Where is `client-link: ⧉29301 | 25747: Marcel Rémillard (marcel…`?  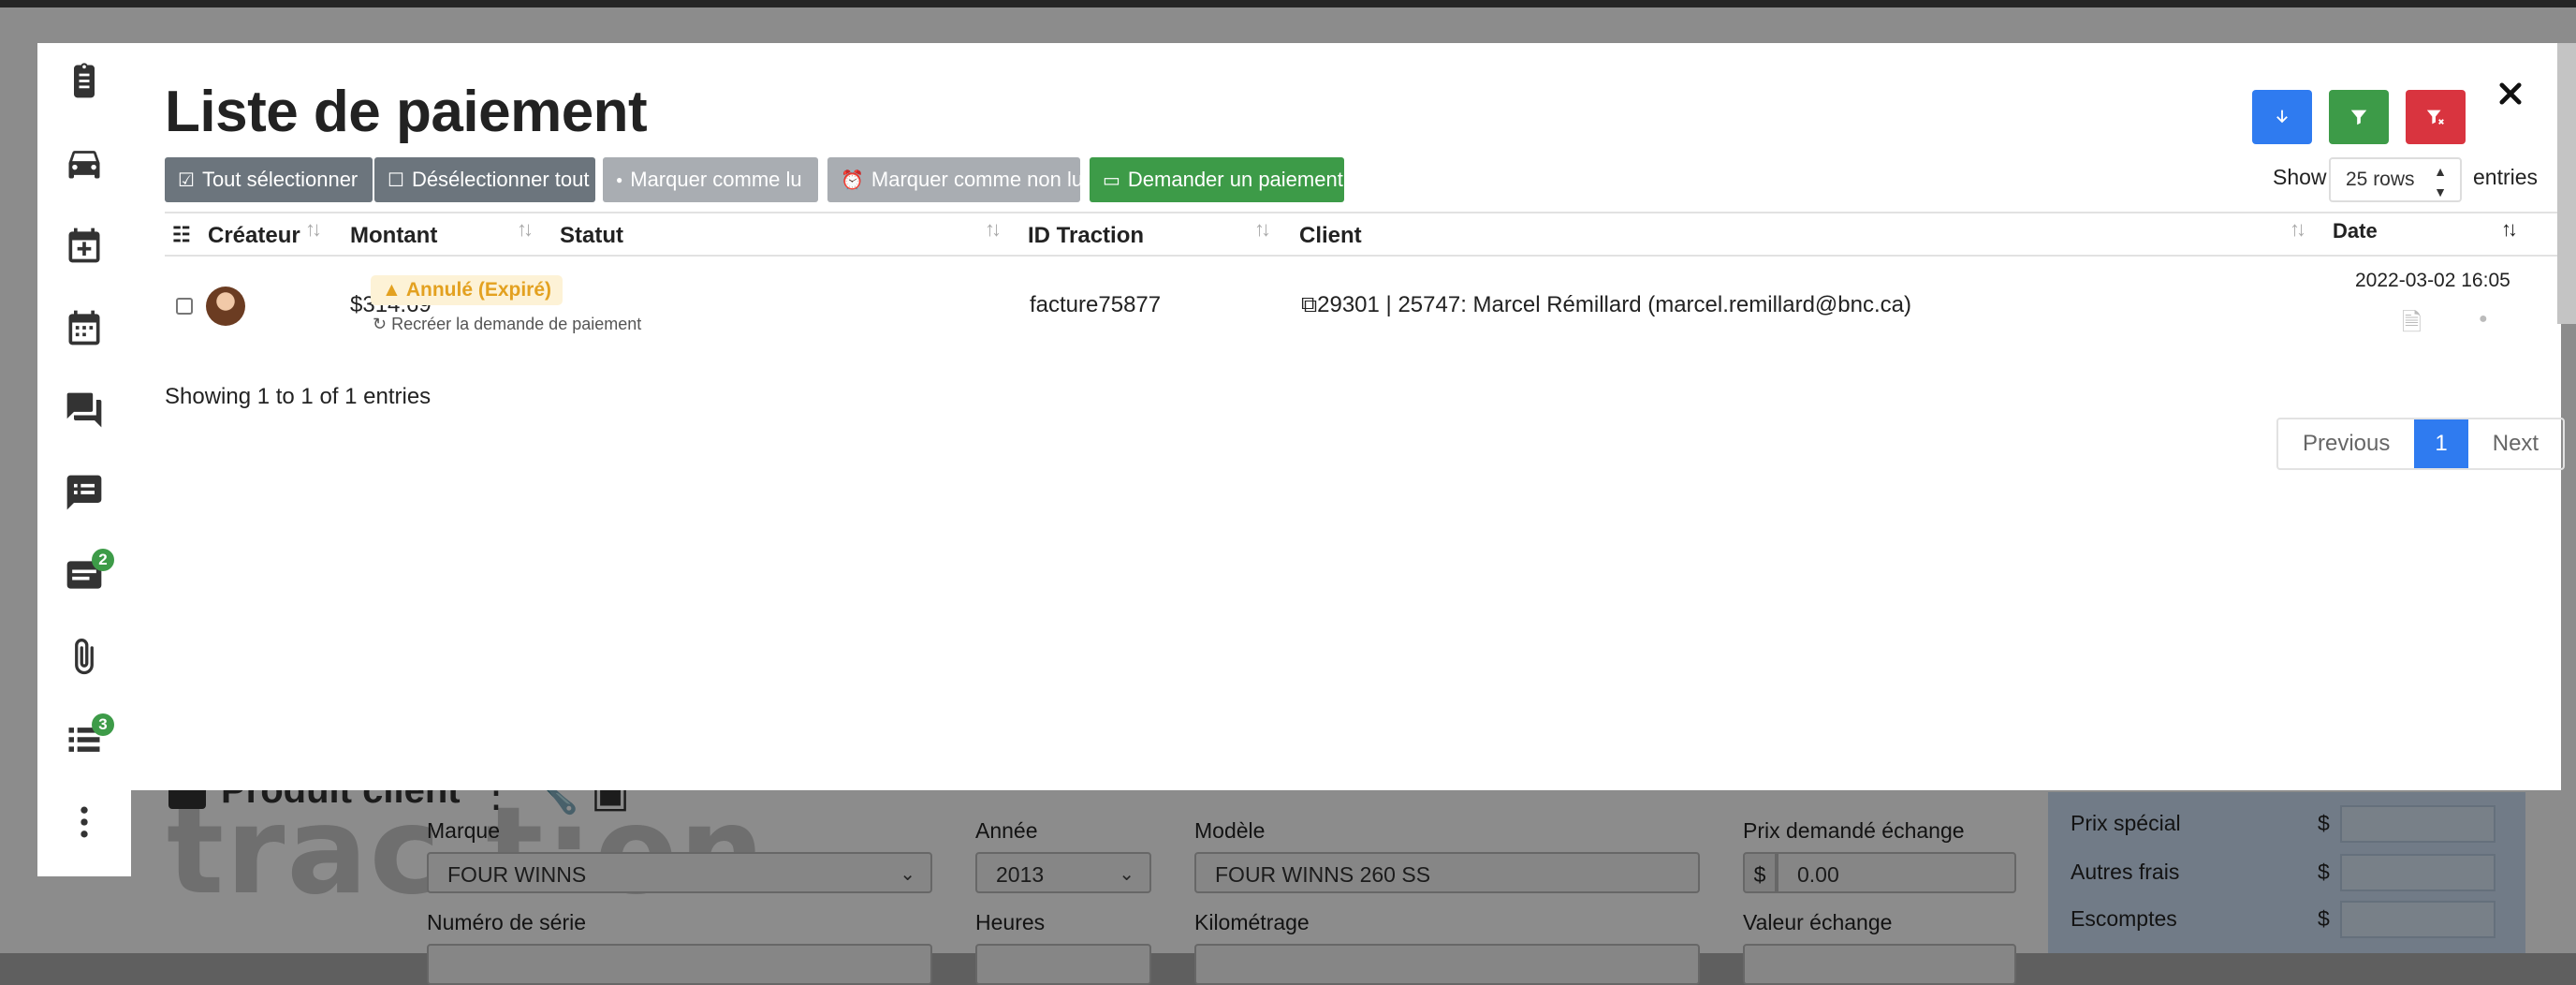 client-link: ⧉29301 | 25747: Marcel Rémillard (marcel… is located at coordinates (1606, 305).